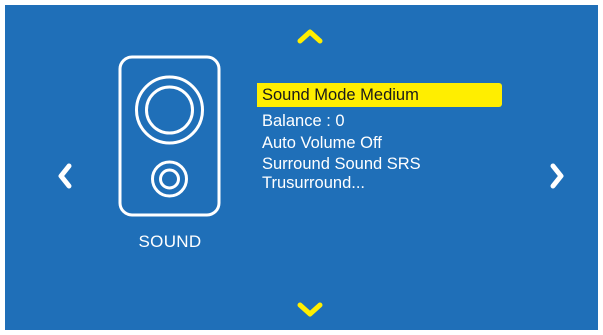  Describe the element at coordinates (557, 176) in the screenshot. I see `chevron-right-icon` at that location.